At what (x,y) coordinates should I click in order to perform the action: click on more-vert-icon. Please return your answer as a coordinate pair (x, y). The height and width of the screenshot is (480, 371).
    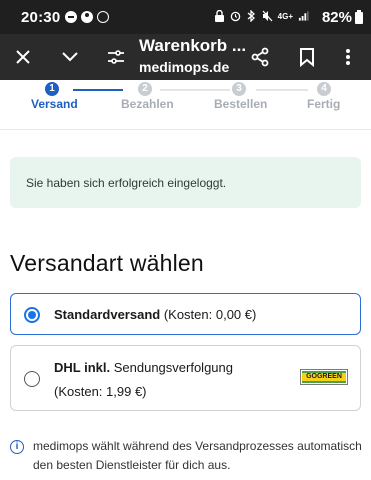
    Looking at the image, I should click on (348, 57).